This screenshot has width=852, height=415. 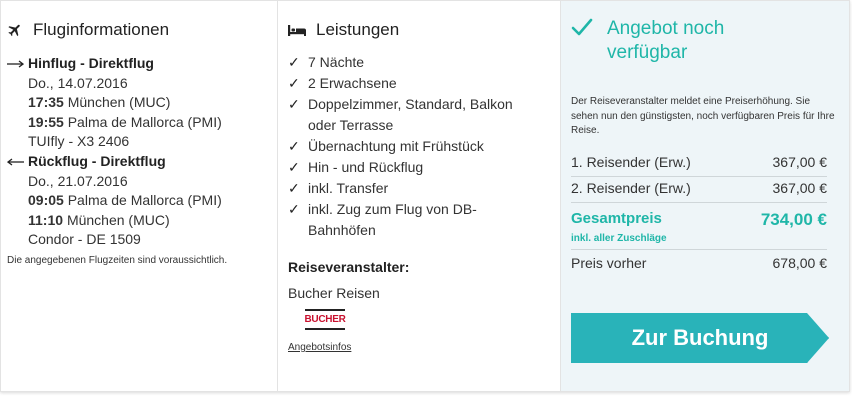 What do you see at coordinates (84, 239) in the screenshot?
I see `return-airline: Condor - DE 1509` at bounding box center [84, 239].